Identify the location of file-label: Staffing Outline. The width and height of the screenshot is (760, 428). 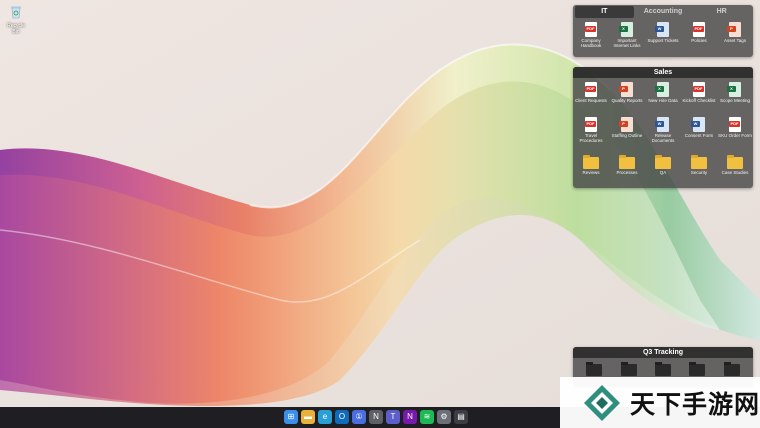
(627, 135).